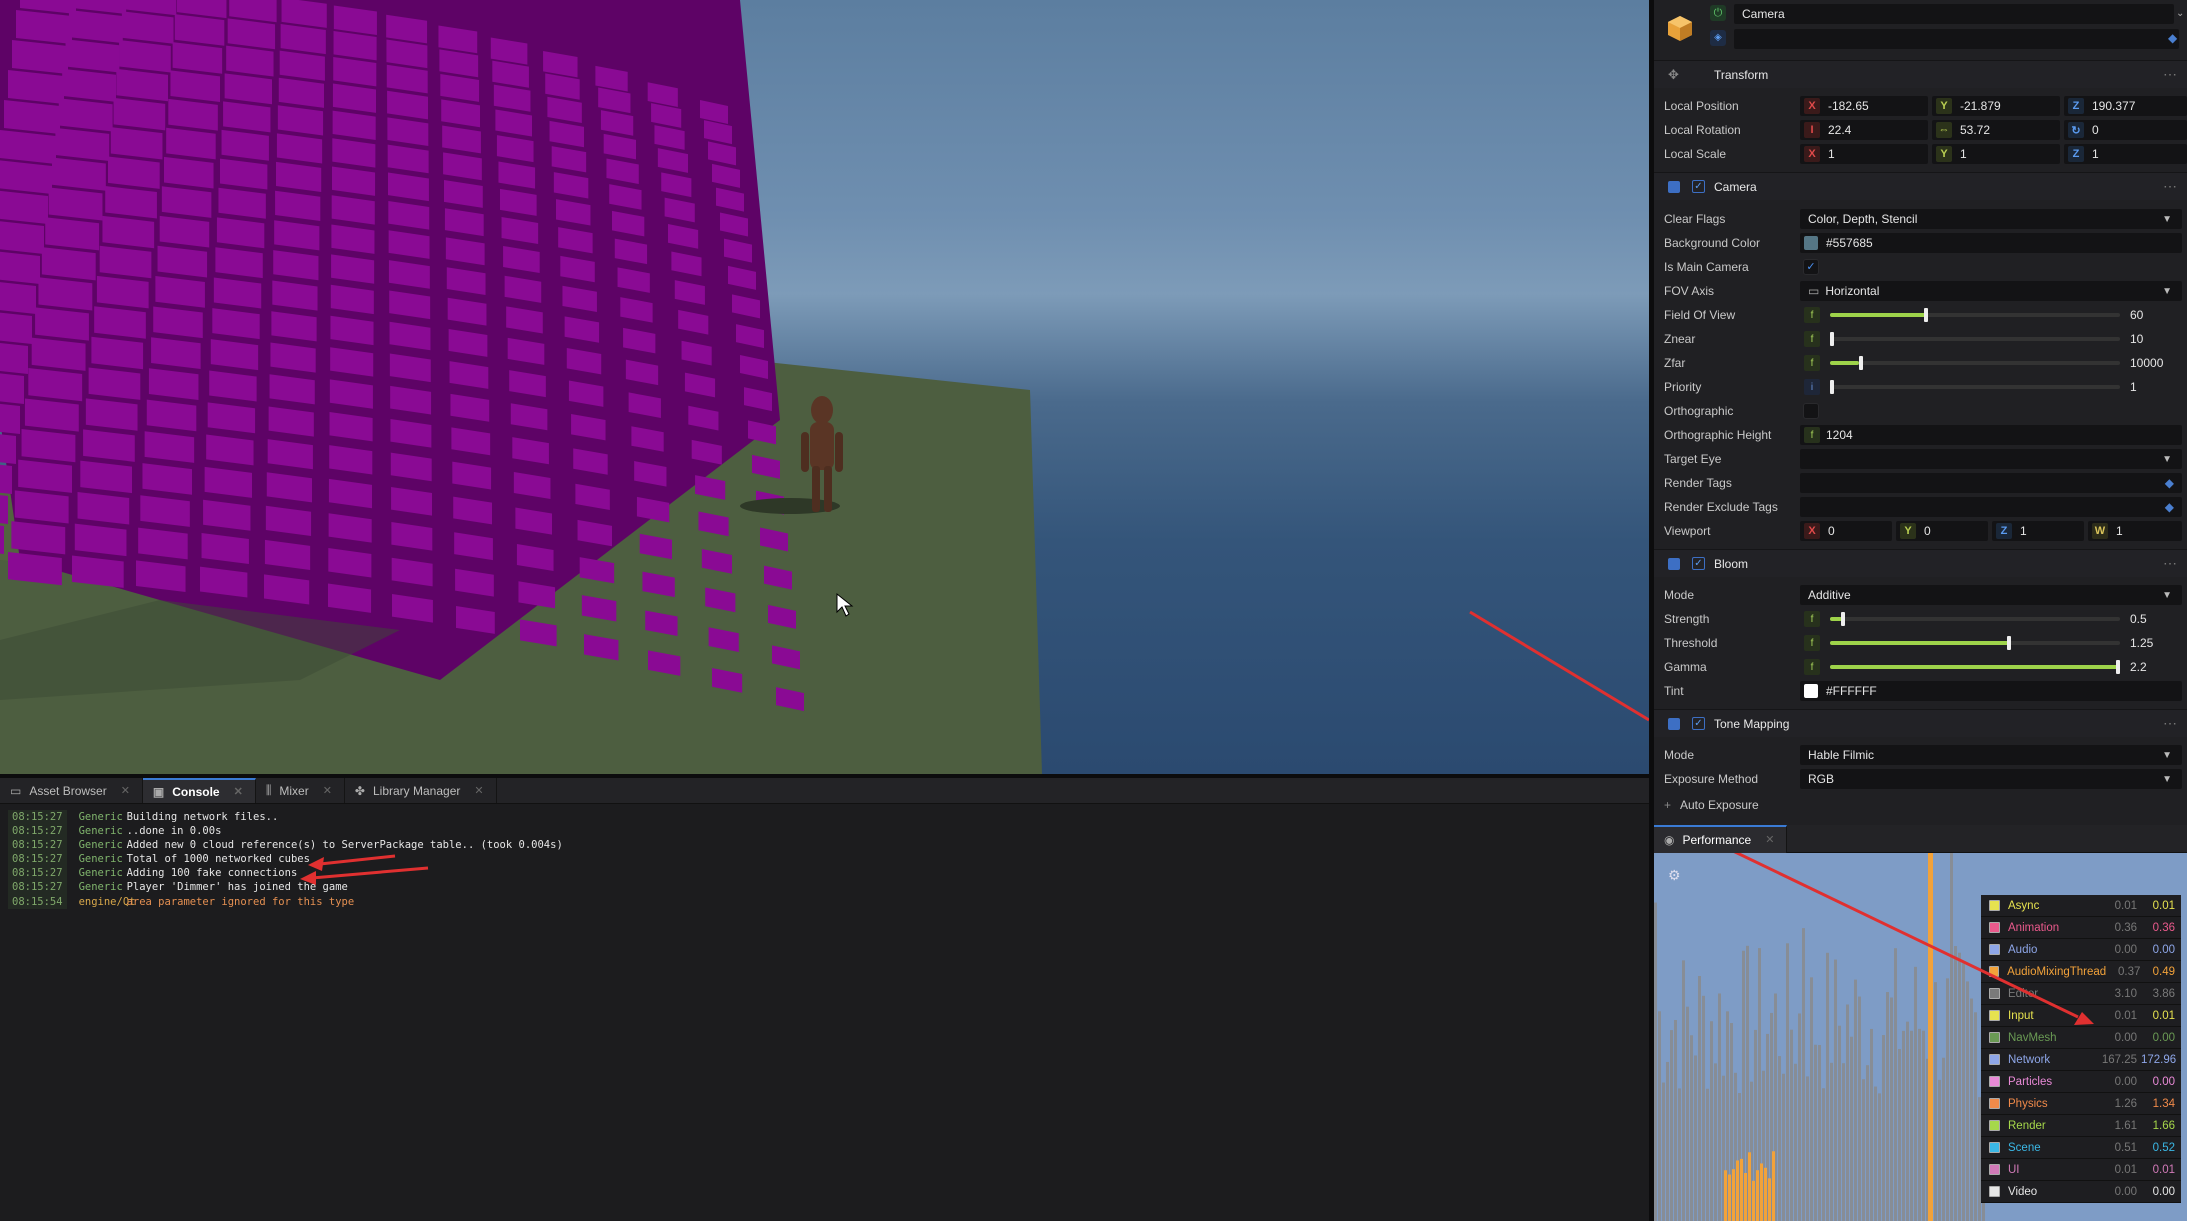 The image size is (2187, 1221). I want to click on viewport-w-field: W1, so click(2135, 531).